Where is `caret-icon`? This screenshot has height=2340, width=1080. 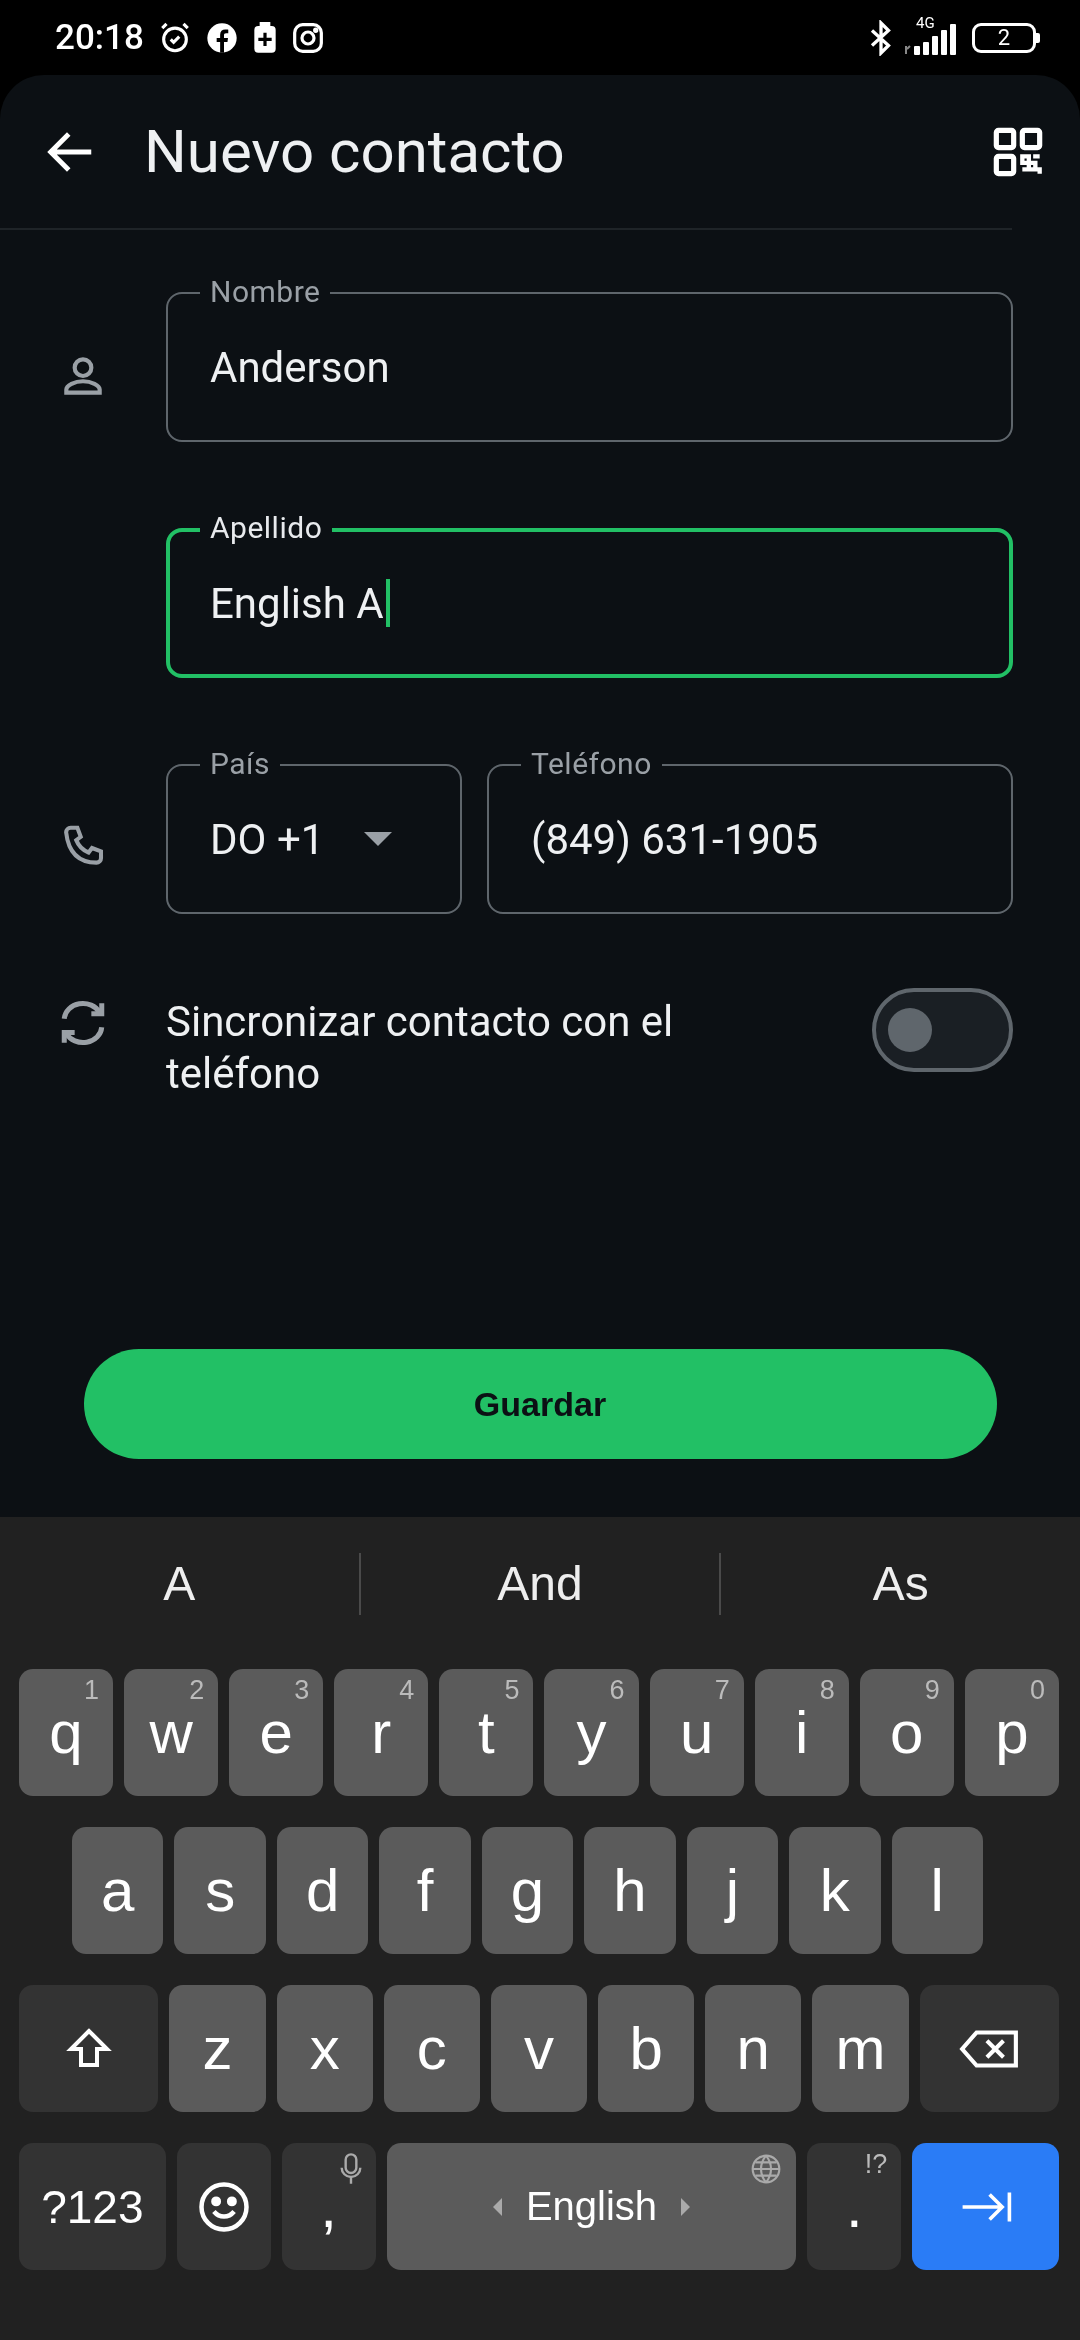 caret-icon is located at coordinates (378, 839).